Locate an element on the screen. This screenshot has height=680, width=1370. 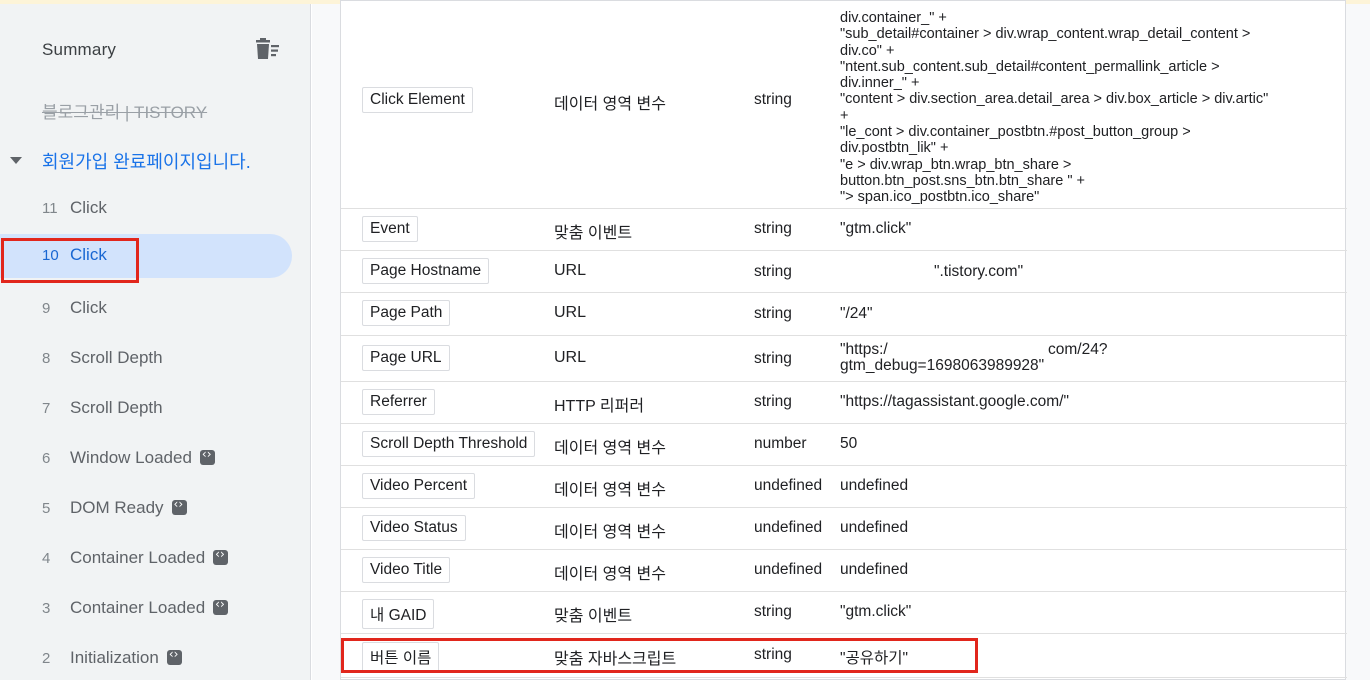
variable-value: "https://tagassistant.google.com/" is located at coordinates (954, 401).